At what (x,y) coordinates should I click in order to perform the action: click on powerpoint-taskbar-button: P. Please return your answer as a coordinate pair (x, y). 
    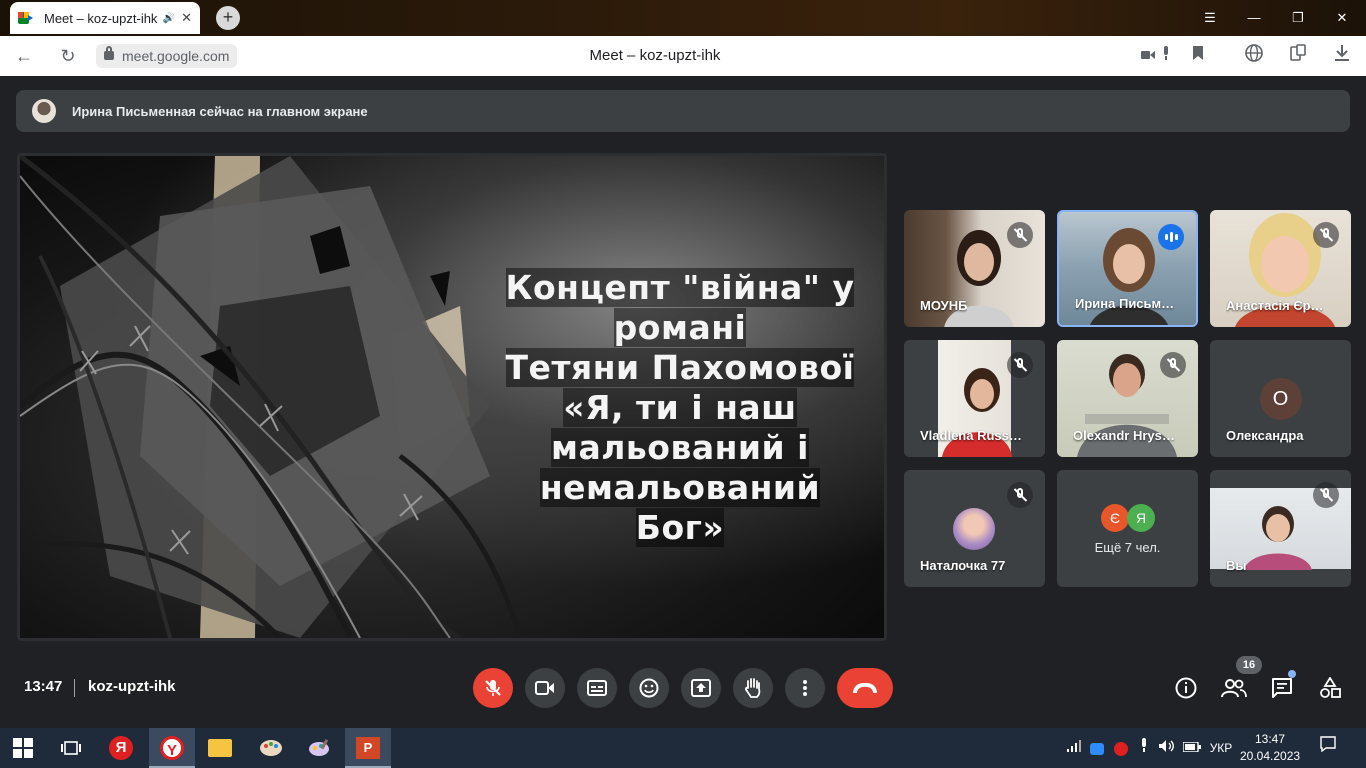
    Looking at the image, I should click on (368, 748).